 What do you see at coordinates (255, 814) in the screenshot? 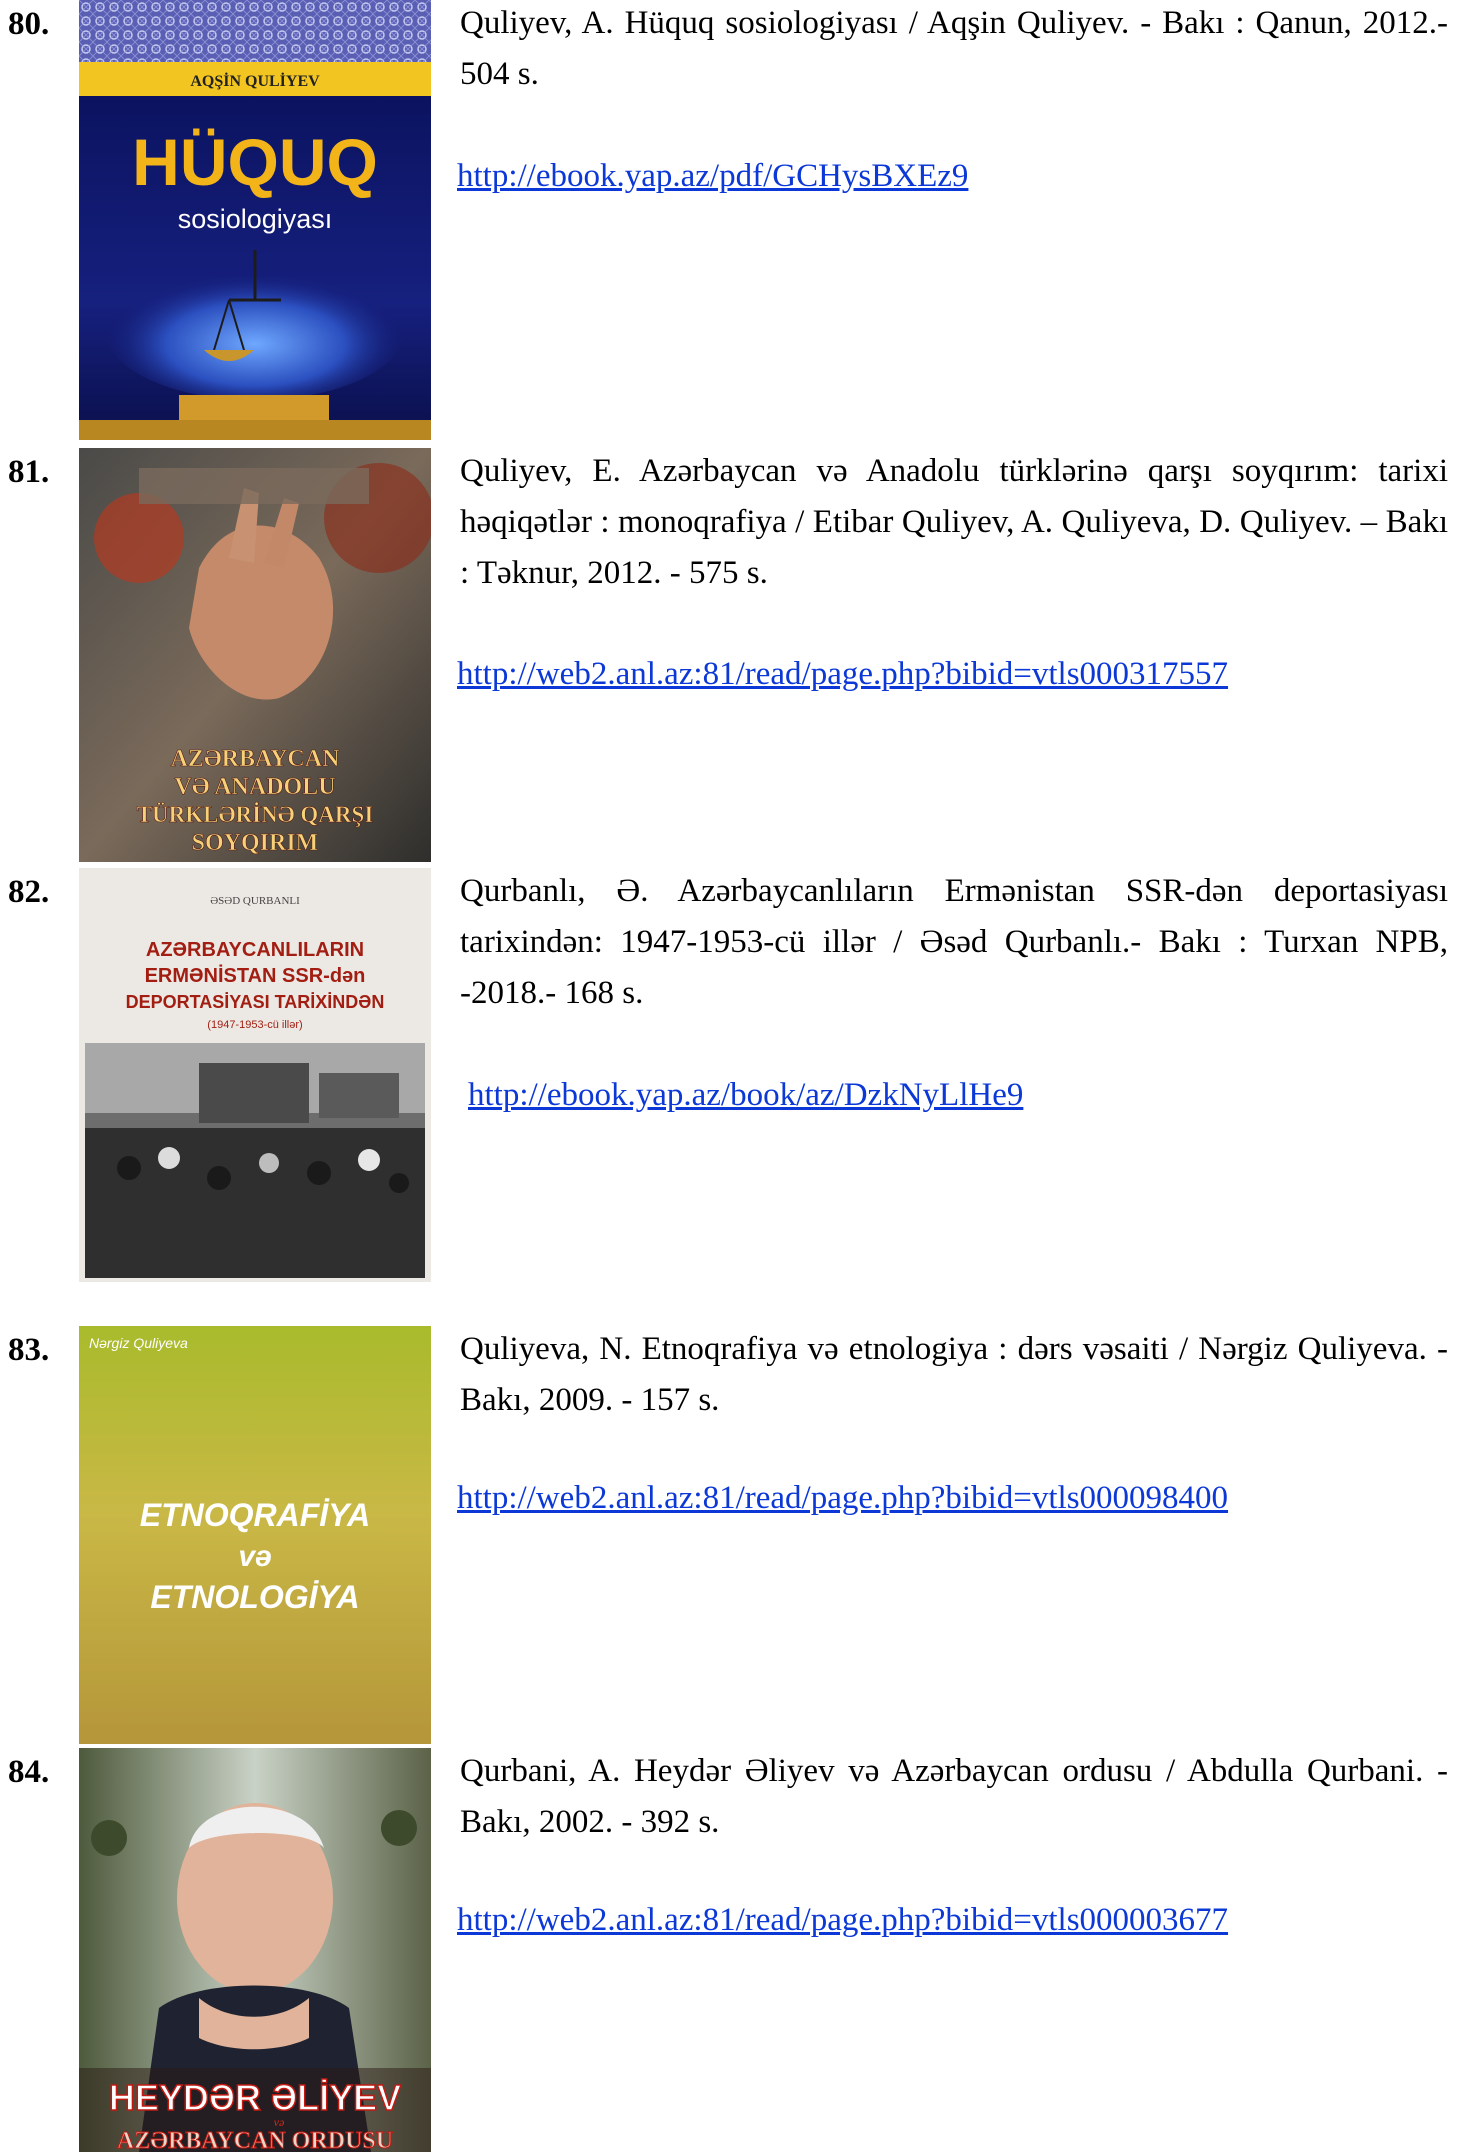
I see `cover-title-line: TÜRKLƏRİNƏ QARŞI` at bounding box center [255, 814].